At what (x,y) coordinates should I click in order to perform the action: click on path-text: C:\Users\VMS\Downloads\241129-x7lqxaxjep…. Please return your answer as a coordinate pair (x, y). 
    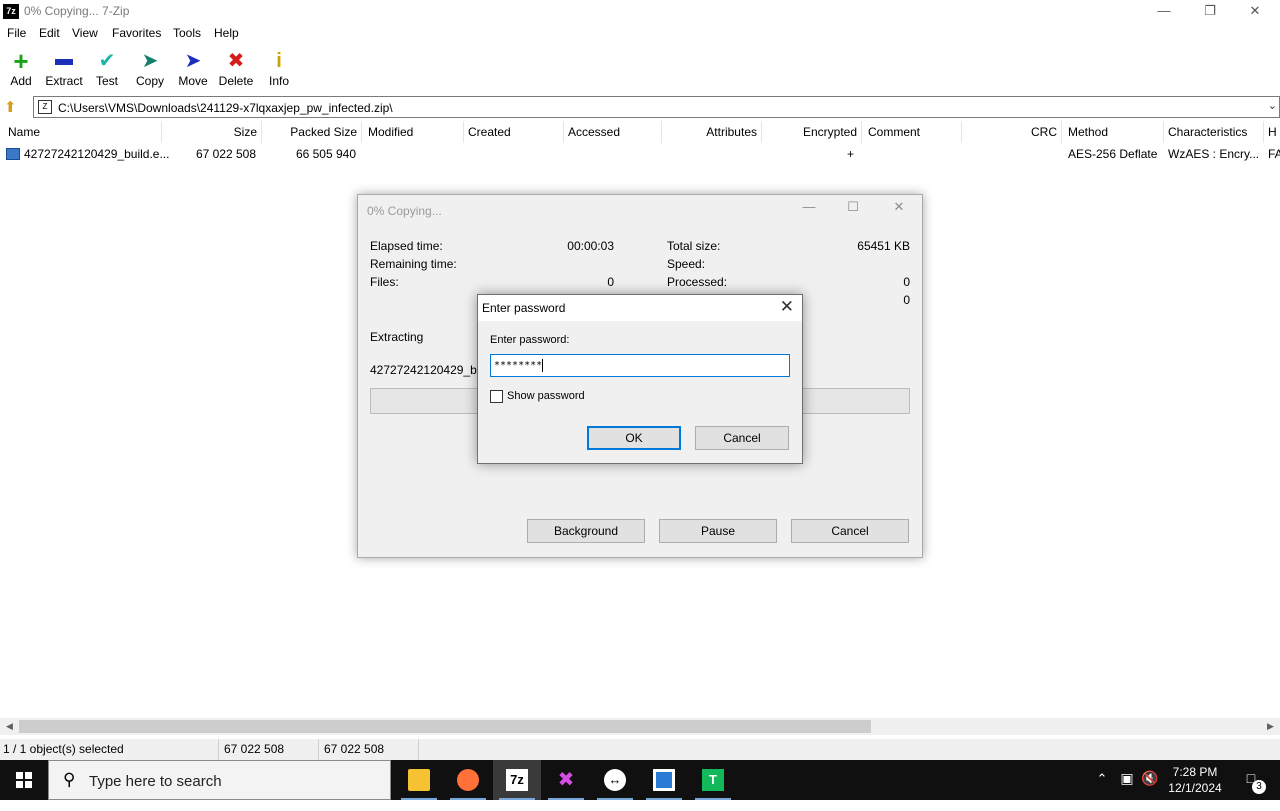
    Looking at the image, I should click on (225, 108).